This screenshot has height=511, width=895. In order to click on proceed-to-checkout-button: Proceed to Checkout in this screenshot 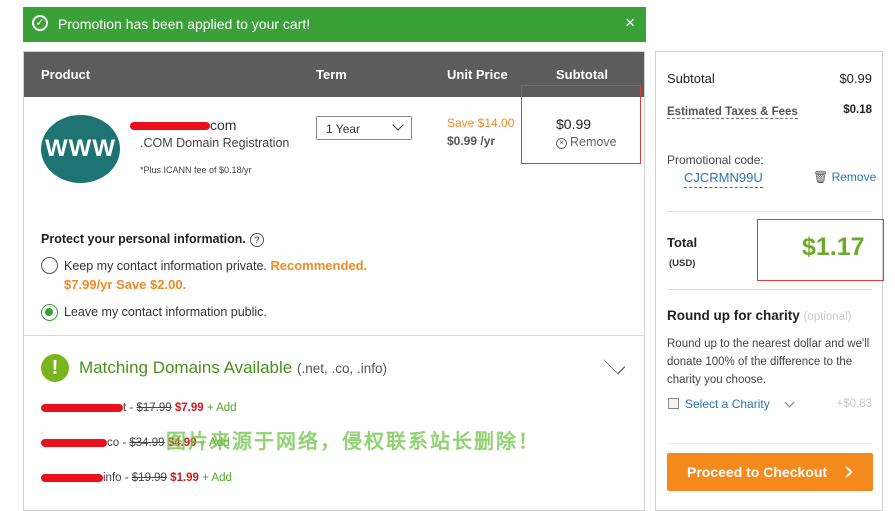, I will do `click(770, 472)`.